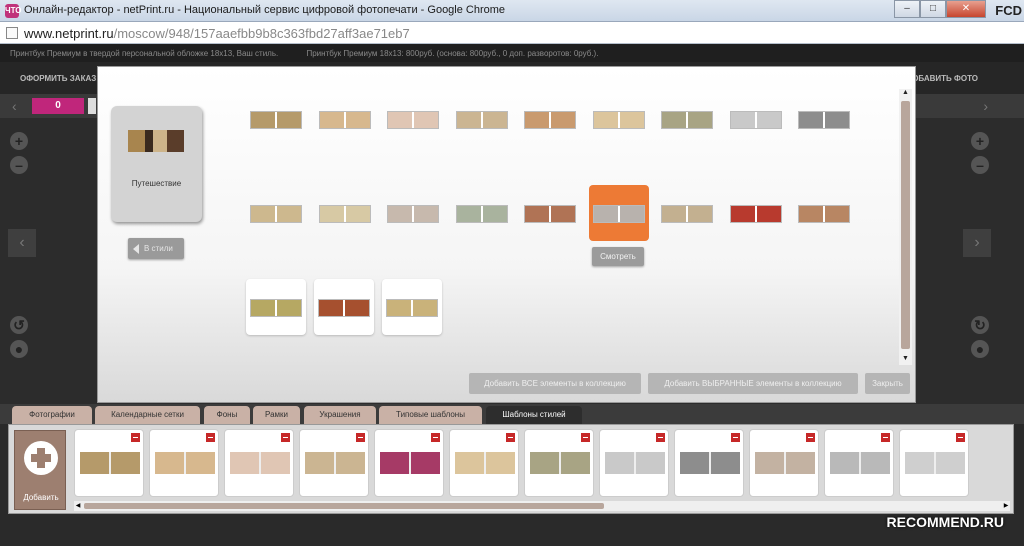 This screenshot has width=1024, height=546. Describe the element at coordinates (618, 256) in the screenshot. I see `view-template-button: Смотреть` at that location.